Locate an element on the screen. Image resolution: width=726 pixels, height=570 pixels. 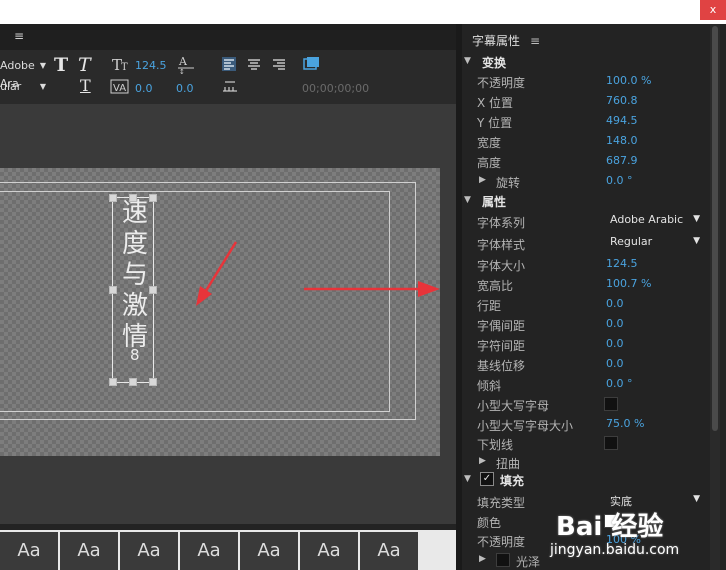
prop-value: 75.0 % is located at coordinates (625, 423).